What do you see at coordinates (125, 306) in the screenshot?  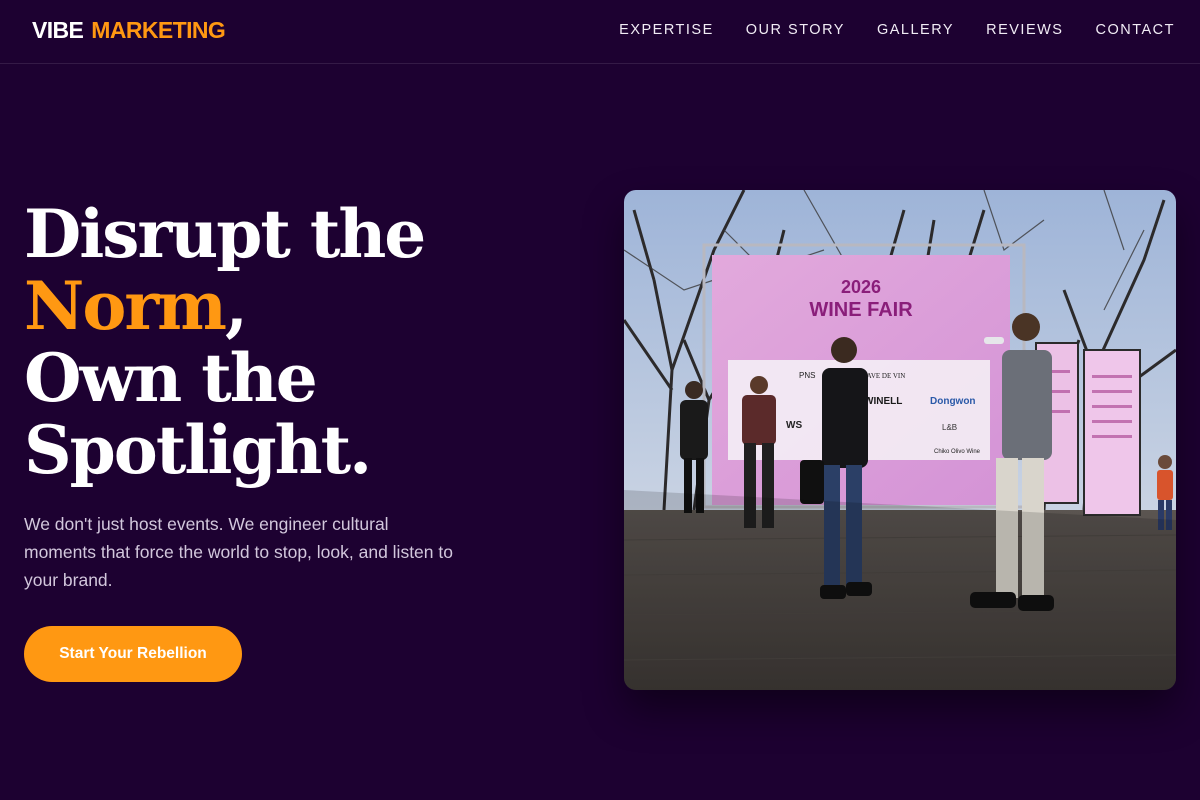 I see `headline-accent-norm: Norm` at bounding box center [125, 306].